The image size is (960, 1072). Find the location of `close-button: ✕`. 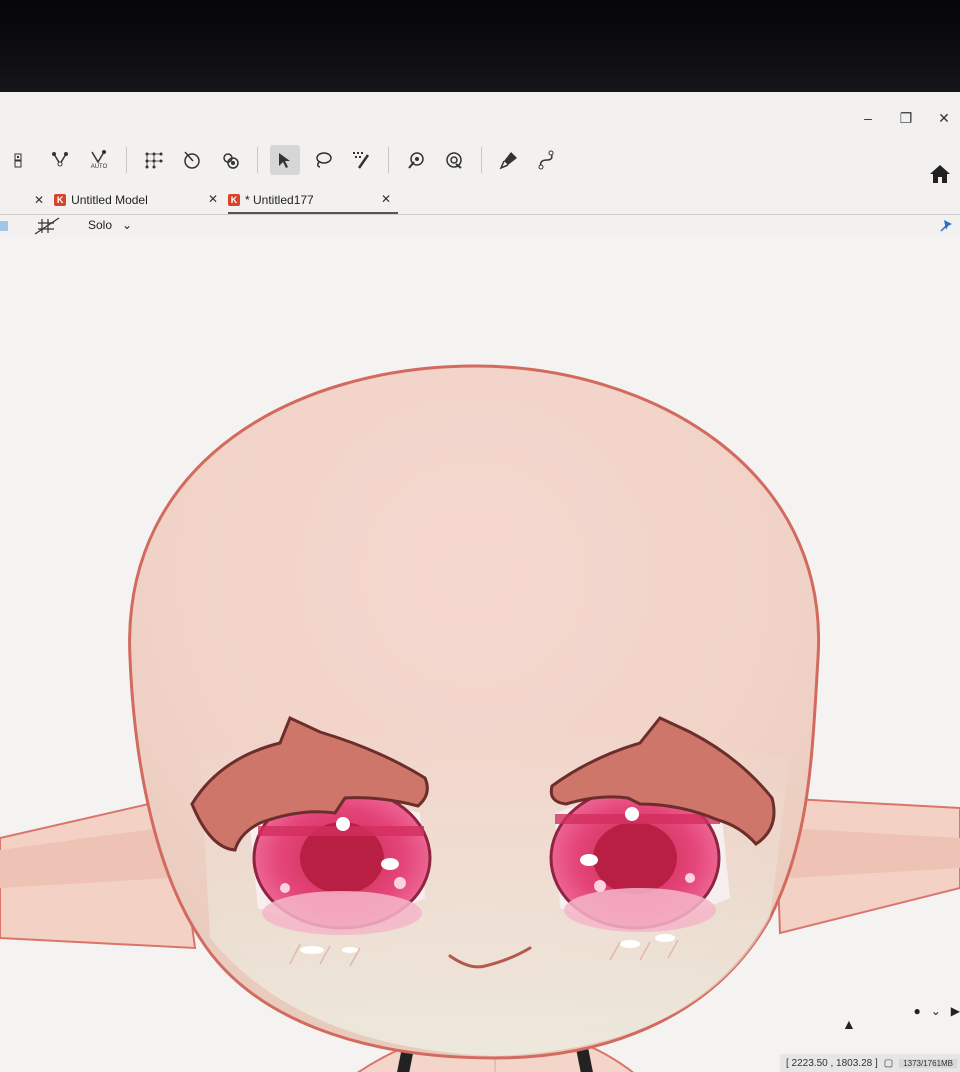

close-button: ✕ is located at coordinates (944, 118).